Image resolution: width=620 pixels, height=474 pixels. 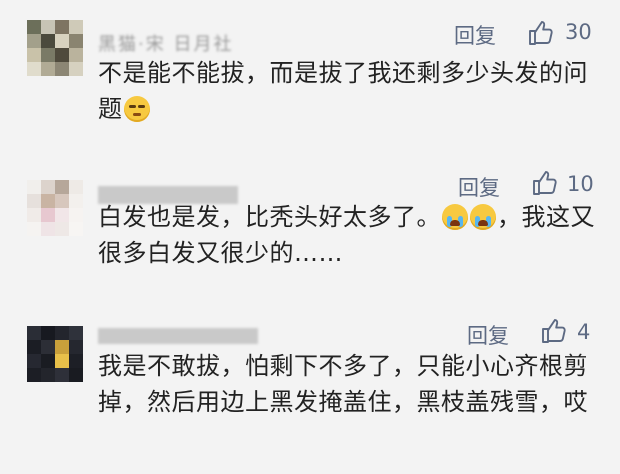 I want to click on like-count: 30, so click(x=578, y=32).